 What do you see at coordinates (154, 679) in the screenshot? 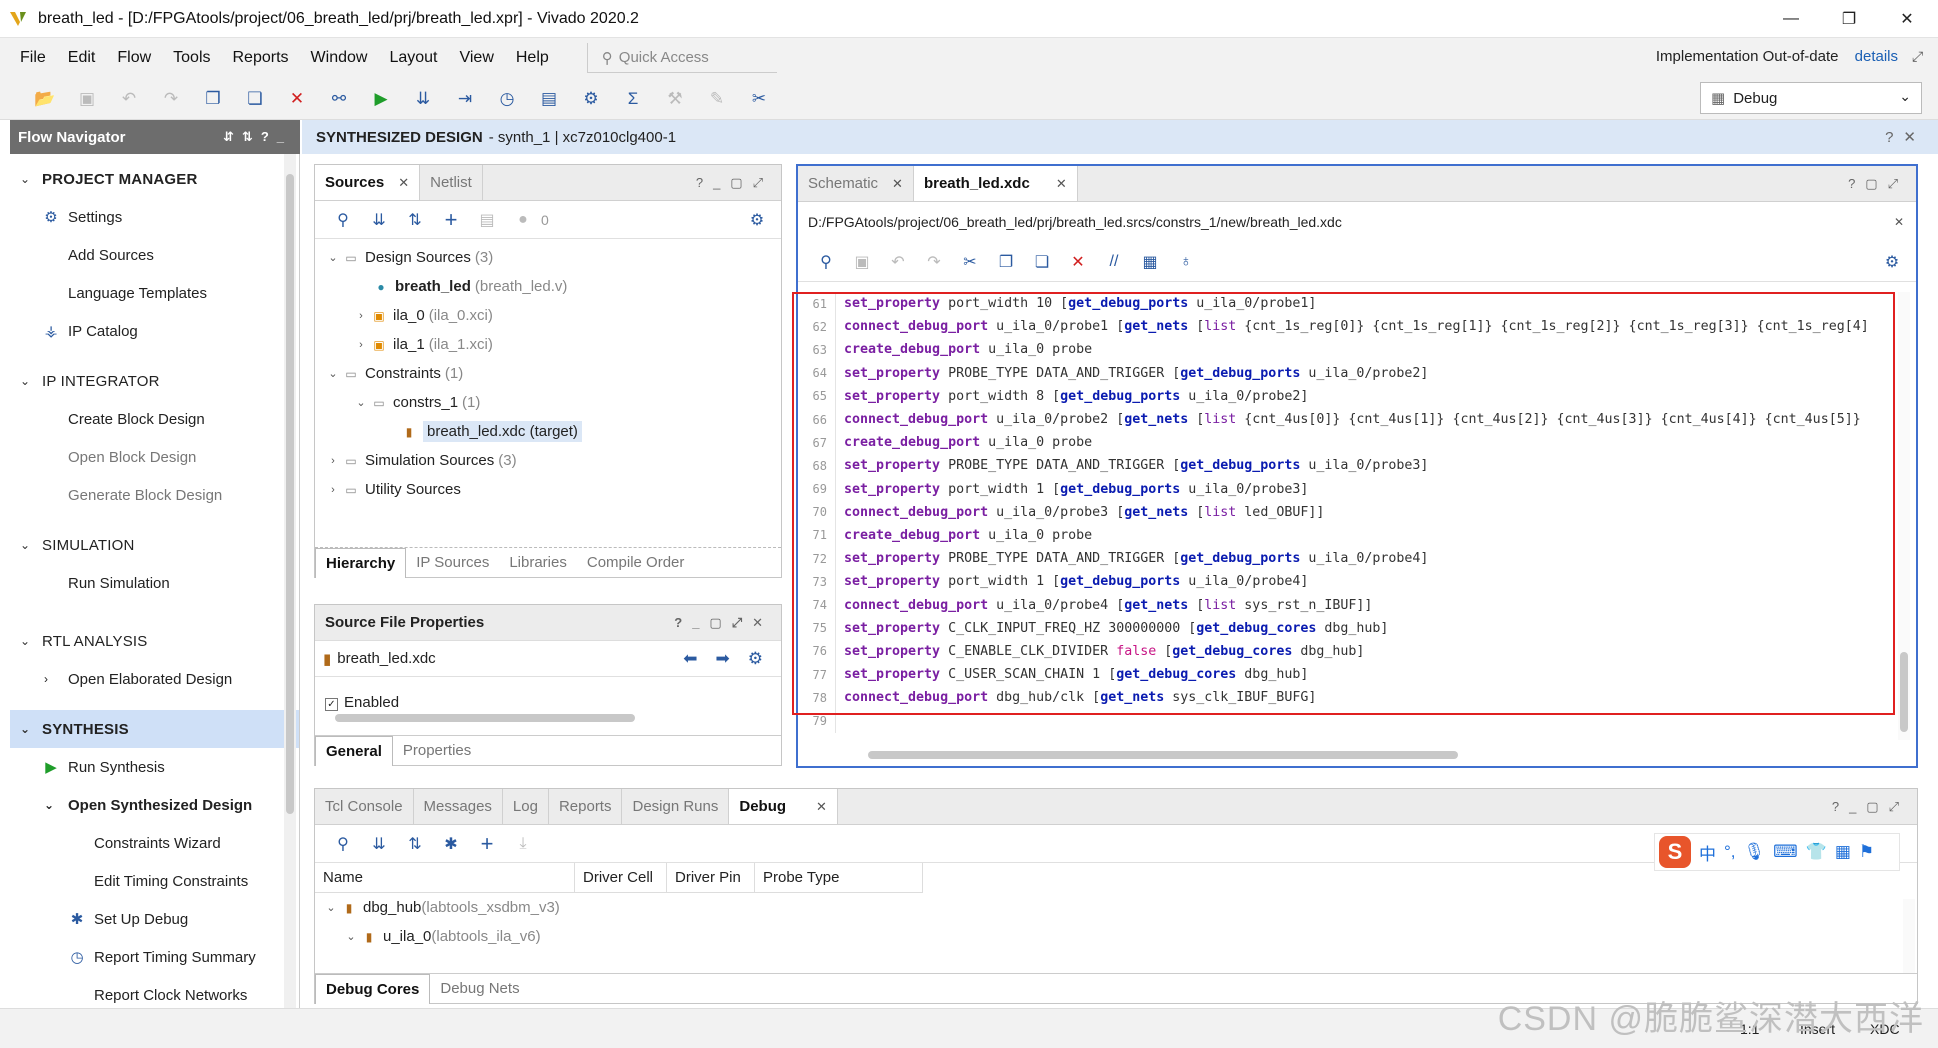
I see `nav-open-elaborated-design: › Open Elaborated Design` at bounding box center [154, 679].